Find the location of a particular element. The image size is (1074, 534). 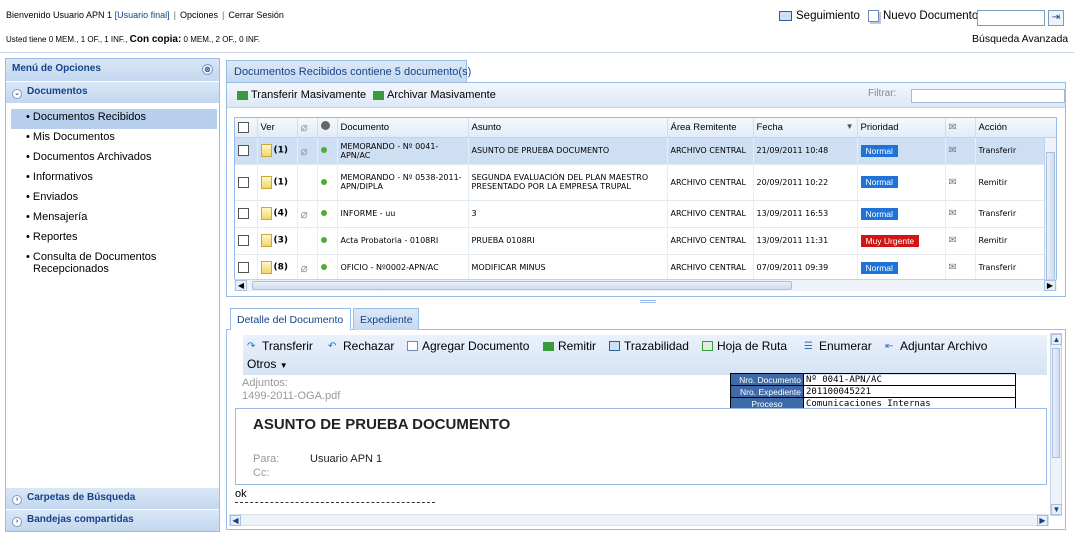

scroll-down-icon: ▼ is located at coordinates (1056, 509).